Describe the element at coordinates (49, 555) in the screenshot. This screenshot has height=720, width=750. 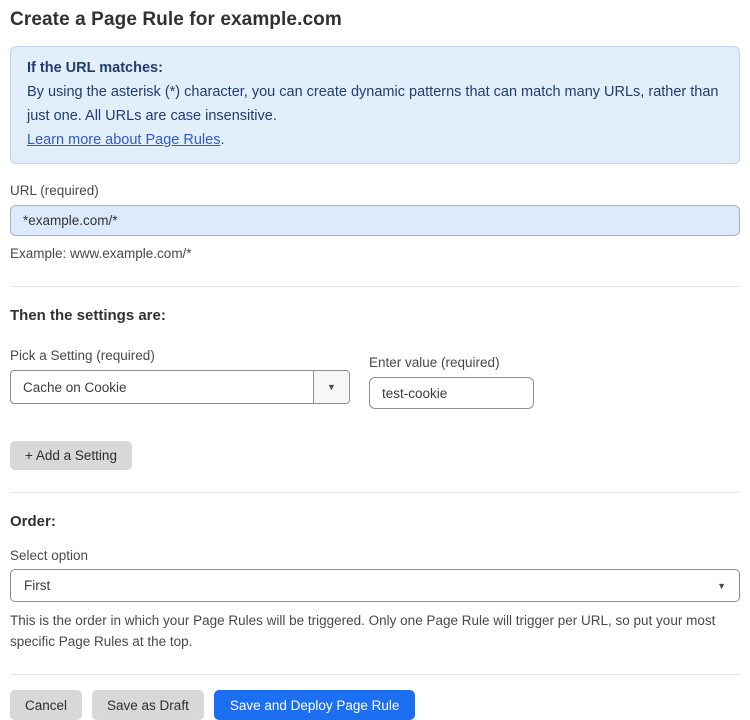
I see `select-option-label: Select option` at that location.